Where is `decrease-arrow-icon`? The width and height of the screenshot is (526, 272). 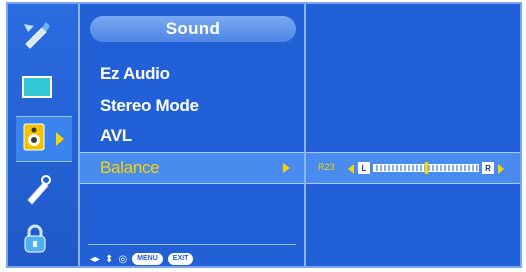
decrease-arrow-icon is located at coordinates (351, 169).